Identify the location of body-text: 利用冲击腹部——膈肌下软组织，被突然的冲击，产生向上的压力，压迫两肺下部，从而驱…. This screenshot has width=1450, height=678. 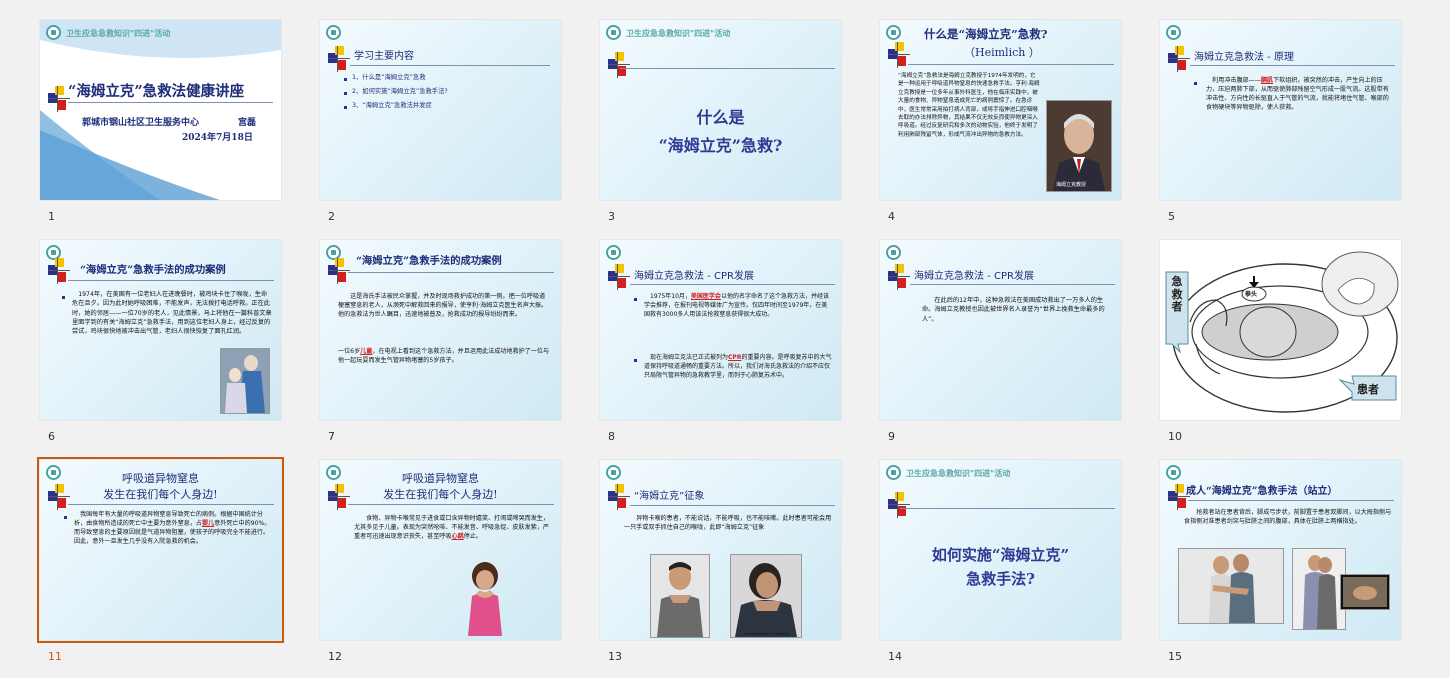
(1297, 94).